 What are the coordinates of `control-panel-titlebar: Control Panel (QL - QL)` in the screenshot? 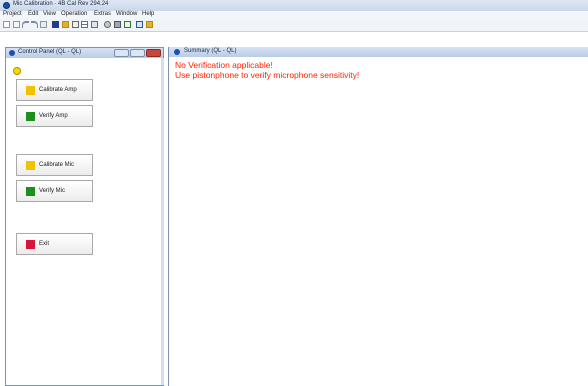 It's located at (84, 53).